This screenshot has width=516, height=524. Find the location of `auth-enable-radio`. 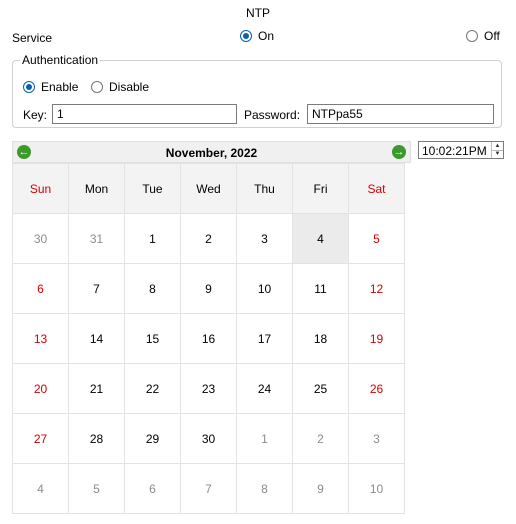

auth-enable-radio is located at coordinates (29, 87).